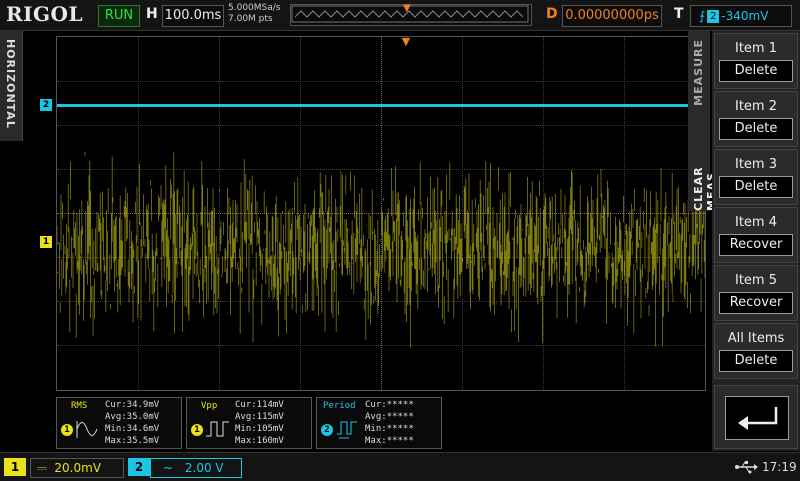 The image size is (800, 481). Describe the element at coordinates (389, 429) in the screenshot. I see `measurement-min: Min:*****` at that location.